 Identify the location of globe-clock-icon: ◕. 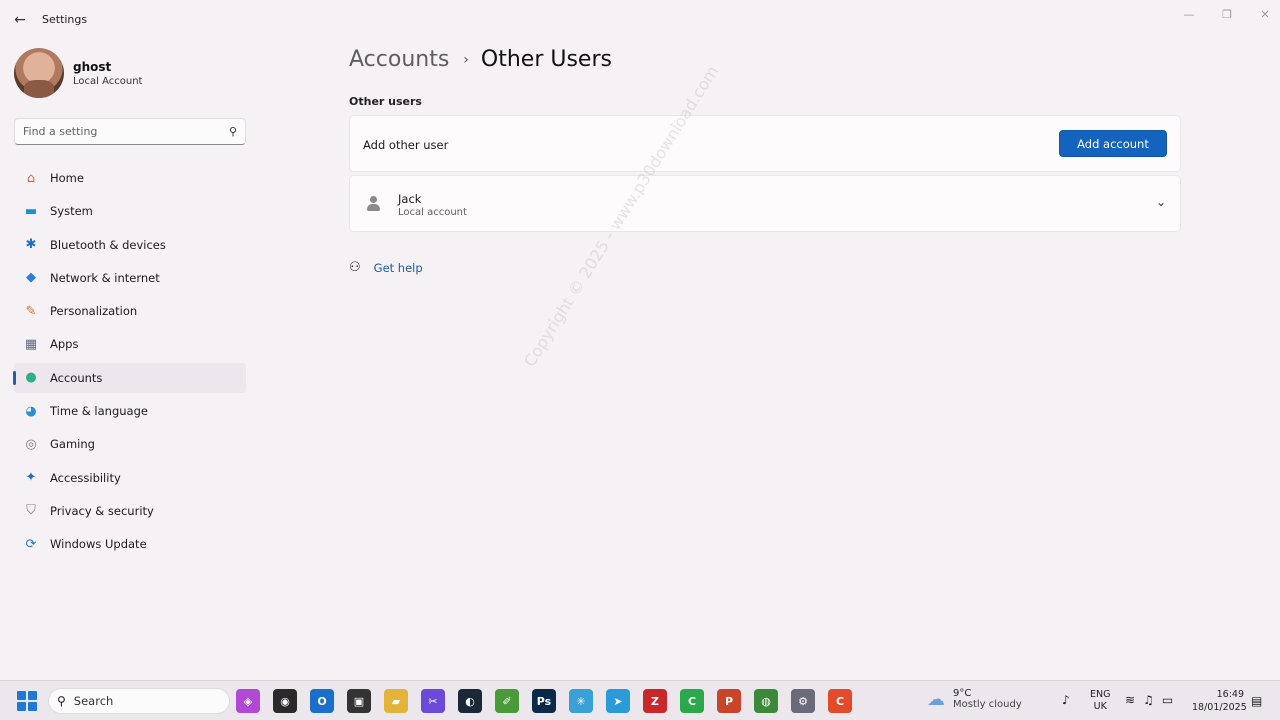
(31, 411).